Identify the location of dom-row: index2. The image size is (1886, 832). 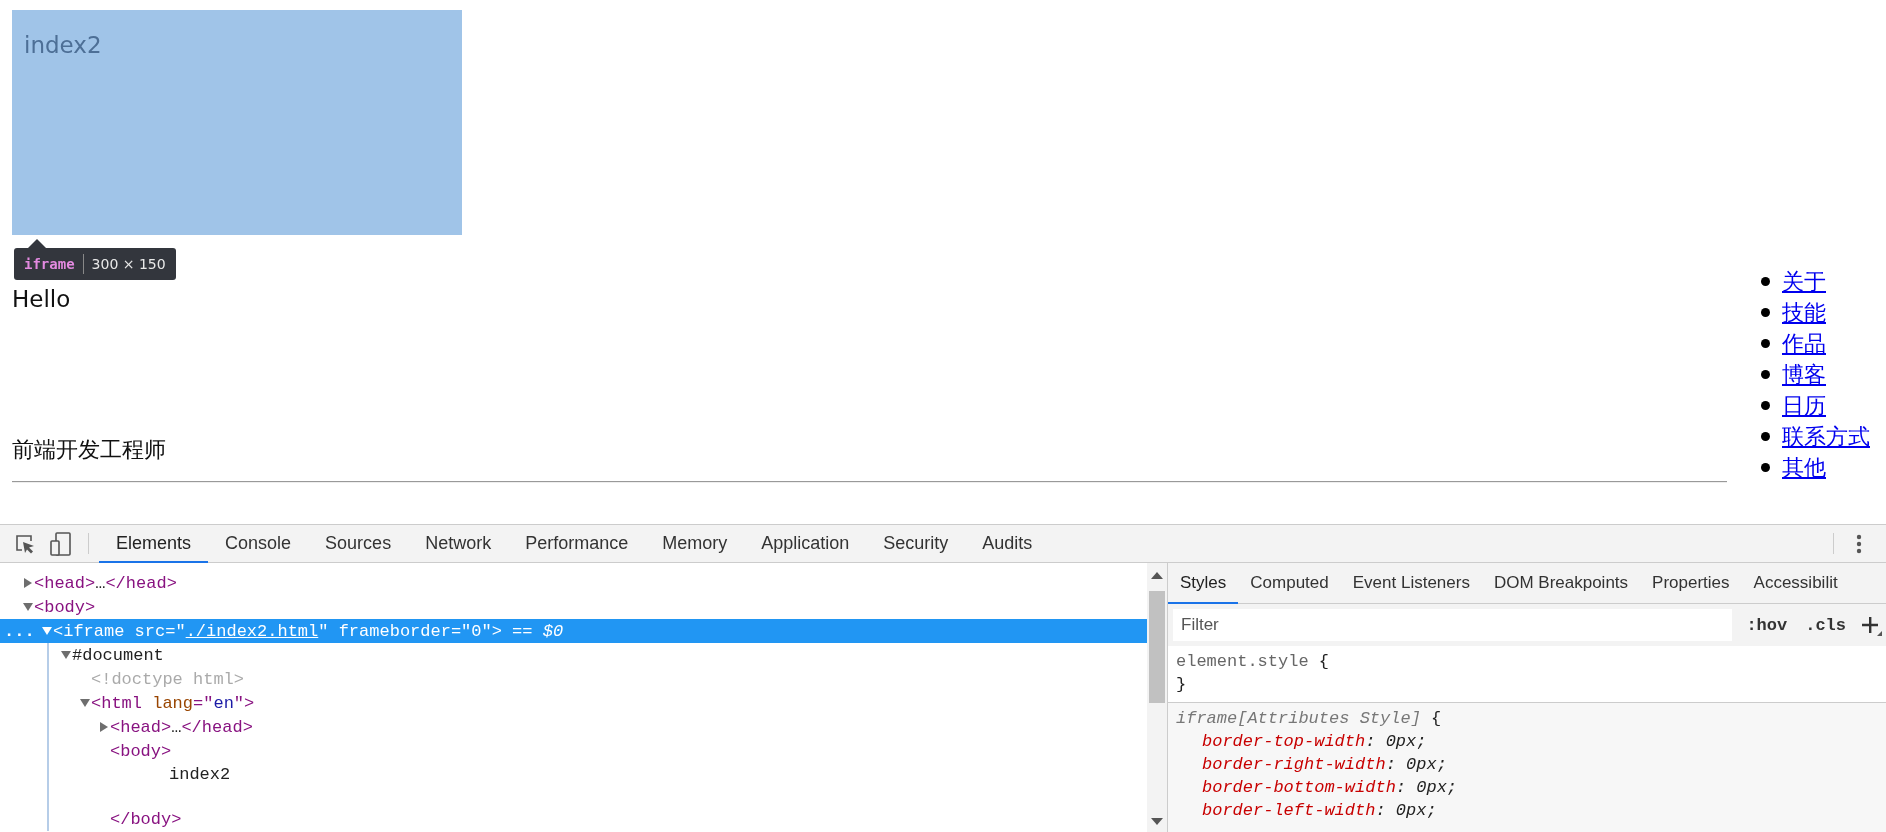
(573, 785).